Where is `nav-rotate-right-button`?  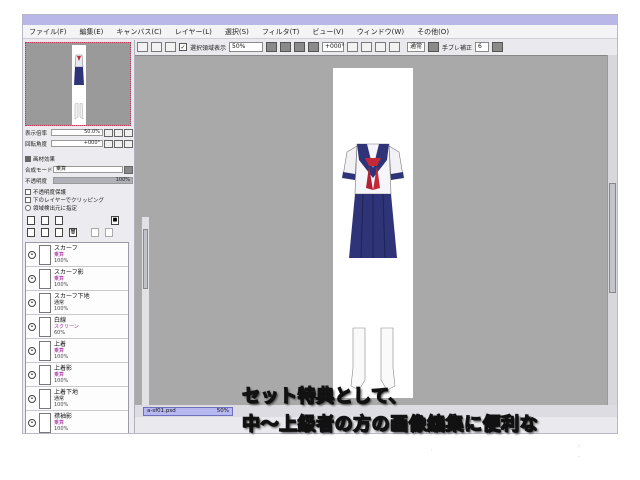 nav-rotate-right-button is located at coordinates (118, 143).